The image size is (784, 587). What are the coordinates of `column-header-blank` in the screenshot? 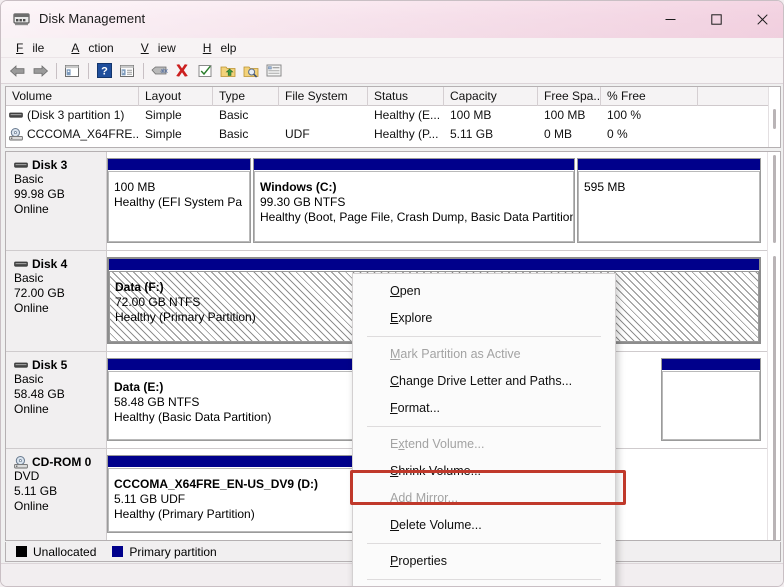 It's located at (734, 96).